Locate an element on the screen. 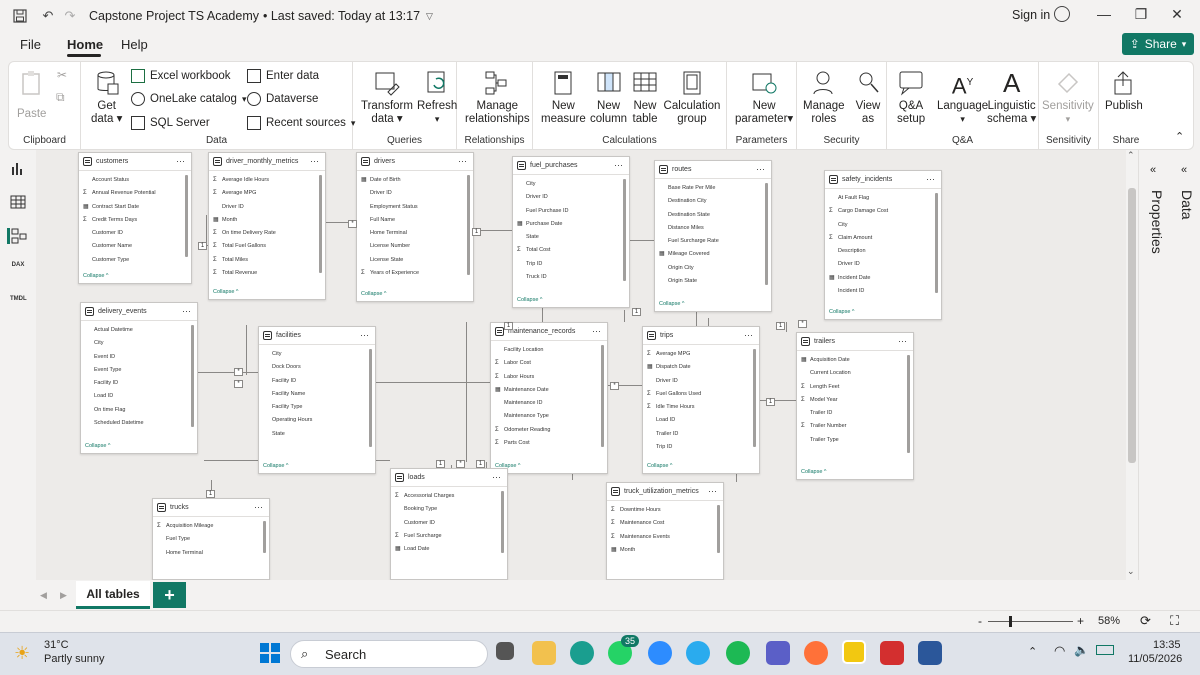  field-row: Σ Downtime Hours is located at coordinates (665, 510).